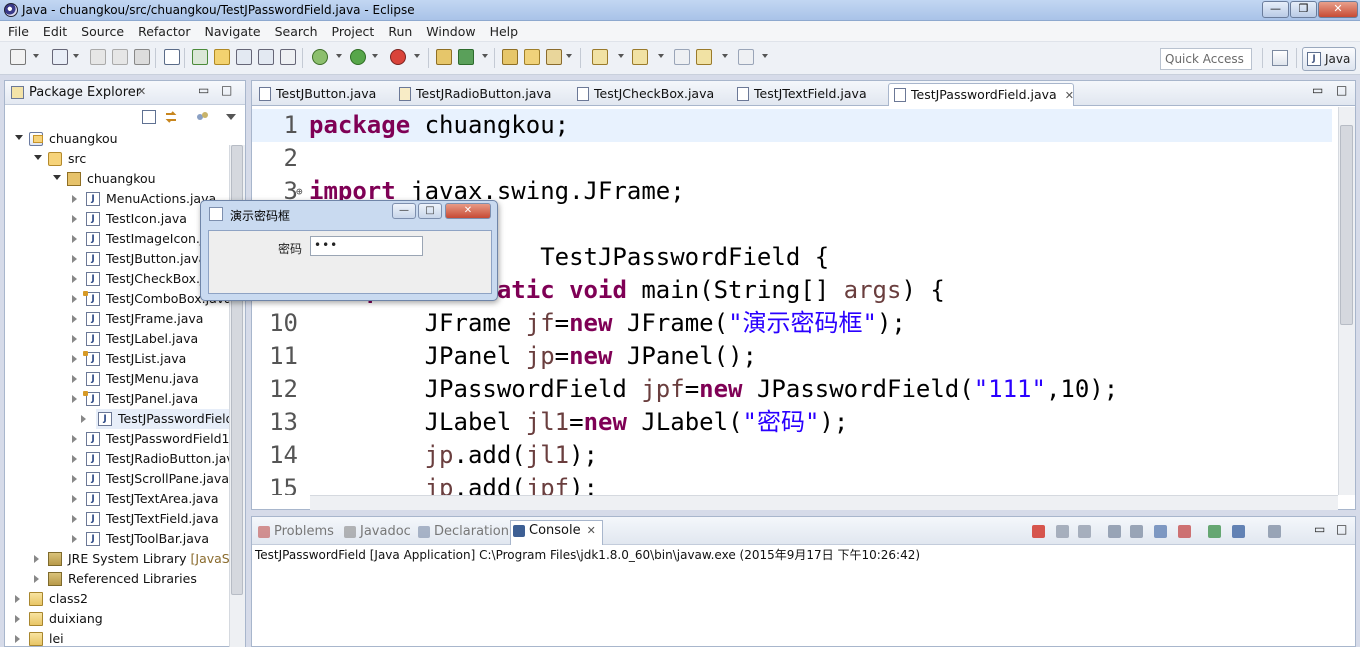  What do you see at coordinates (358, 57) in the screenshot?
I see `run-icon` at bounding box center [358, 57].